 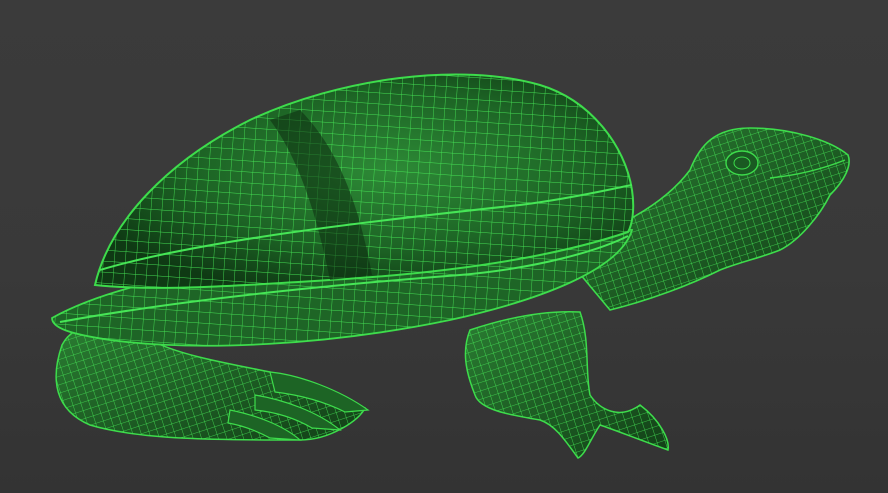 I want to click on front-leg, so click(x=566, y=384).